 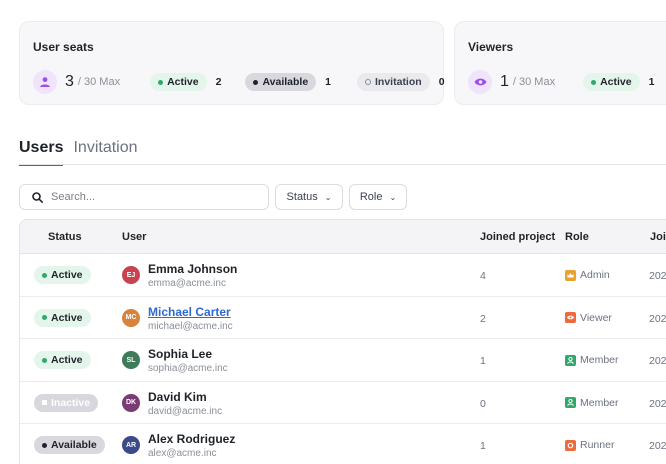 I want to click on invitation-badge: Invitation, so click(x=393, y=82).